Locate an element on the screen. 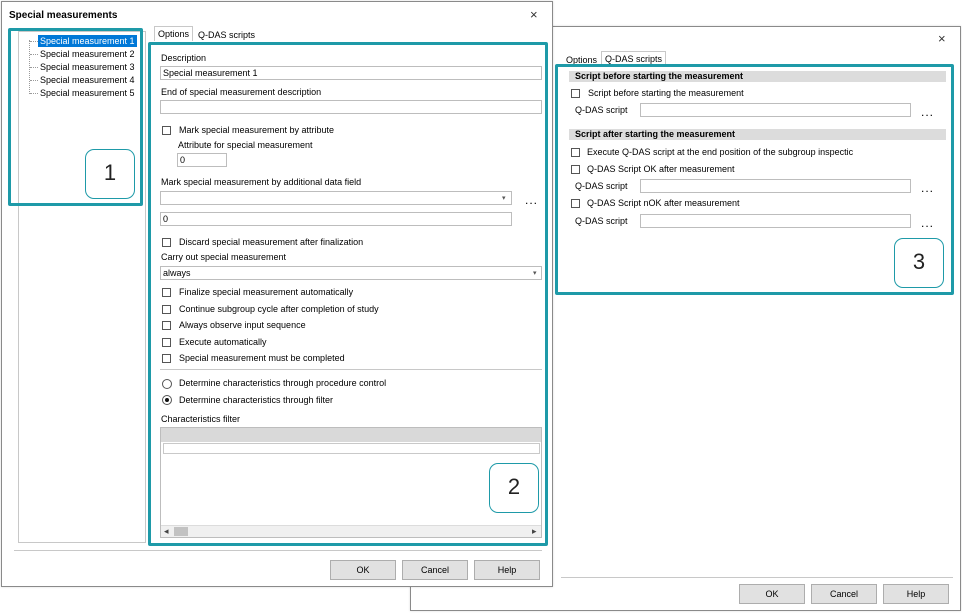  callout-badge-3: 3 is located at coordinates (919, 263).